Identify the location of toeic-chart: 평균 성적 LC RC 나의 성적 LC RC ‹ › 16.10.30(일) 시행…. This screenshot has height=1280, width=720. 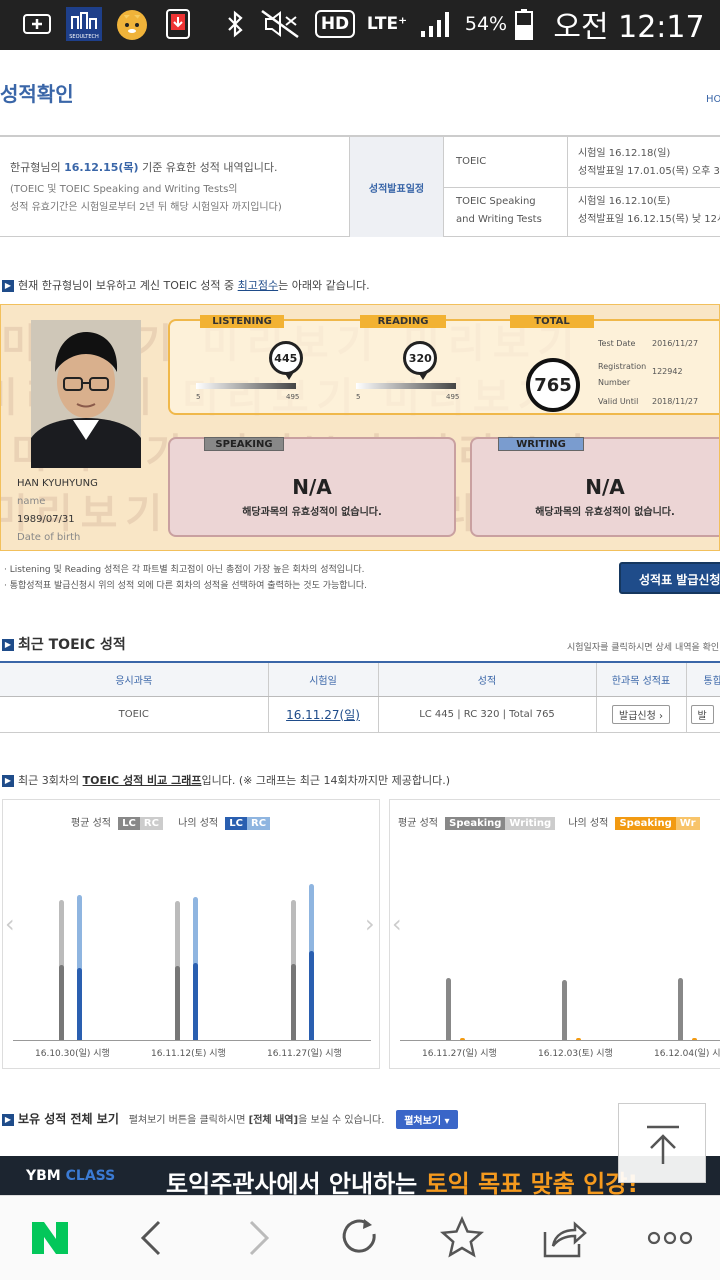
(191, 934).